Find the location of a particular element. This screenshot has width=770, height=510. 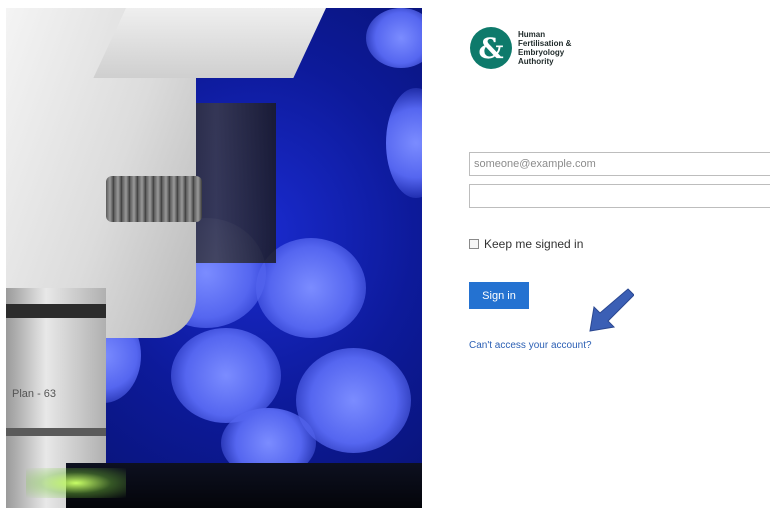

objective-label: Plan - 63 is located at coordinates (34, 394).